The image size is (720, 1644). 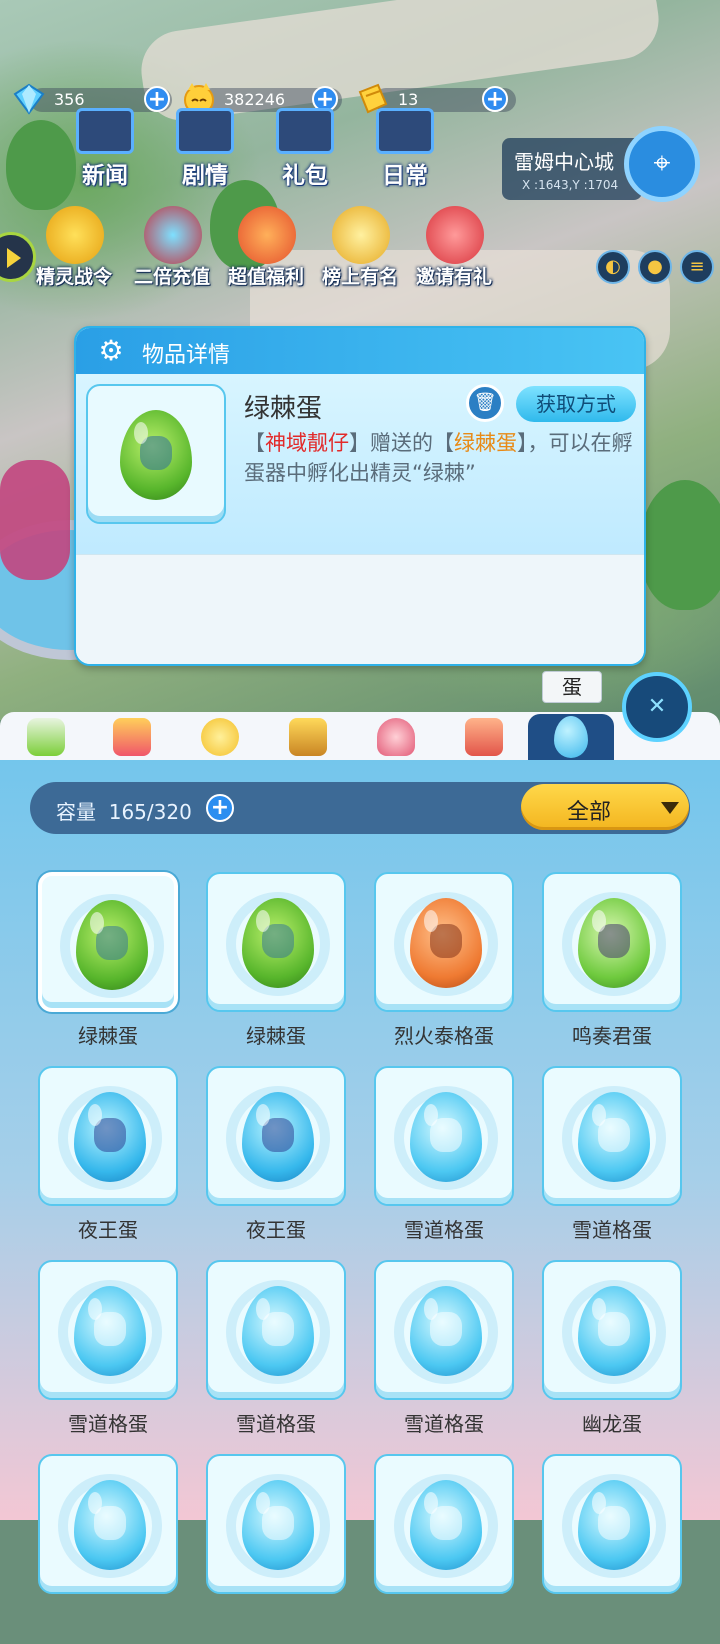 I want to click on invite-label: 邀请有礼, so click(x=453, y=277).